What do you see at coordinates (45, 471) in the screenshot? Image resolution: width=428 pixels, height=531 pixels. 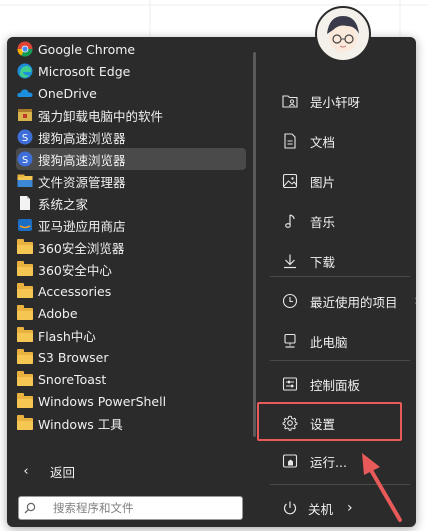 I see `back-button: ‹ 返回` at bounding box center [45, 471].